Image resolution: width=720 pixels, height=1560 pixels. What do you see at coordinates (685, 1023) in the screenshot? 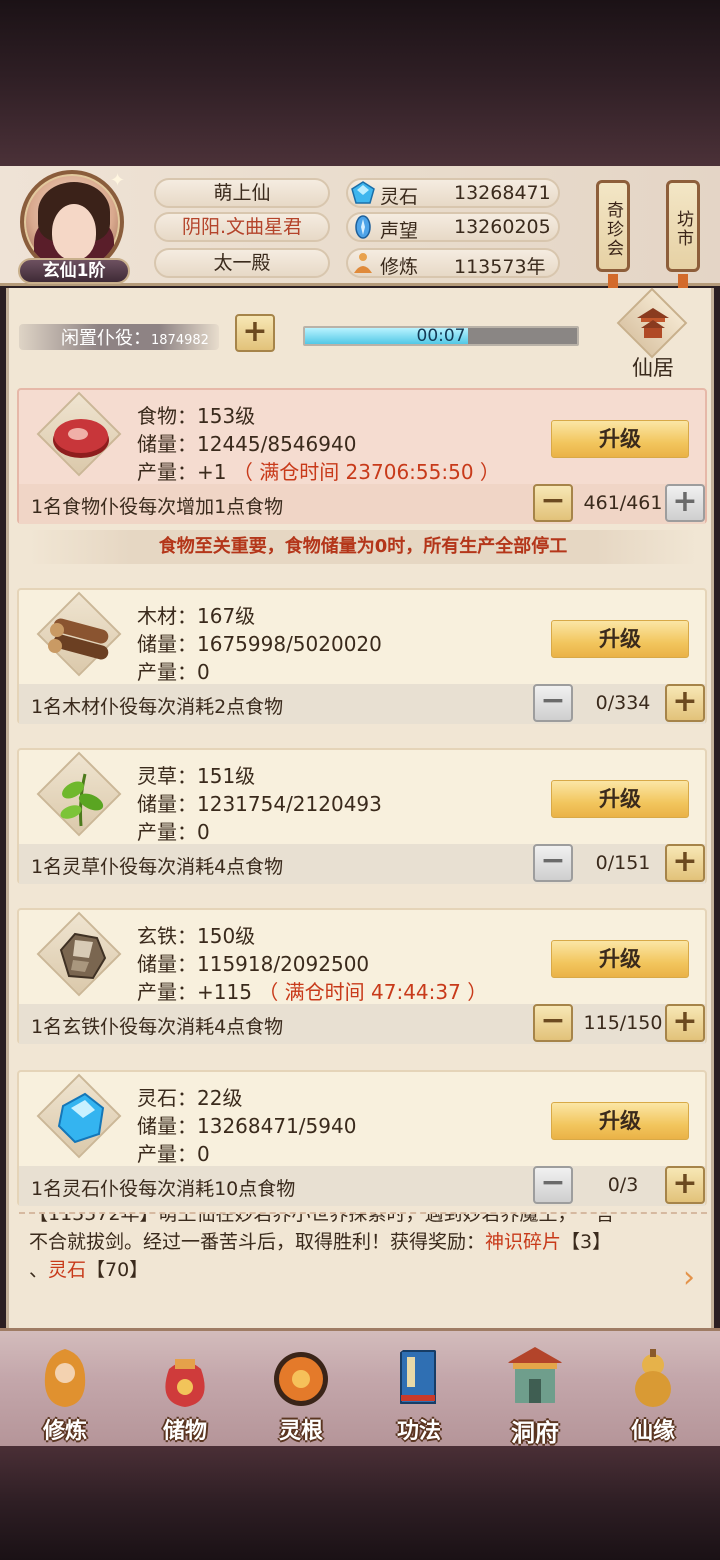
I see `add-iron-servant-button: +` at bounding box center [685, 1023].